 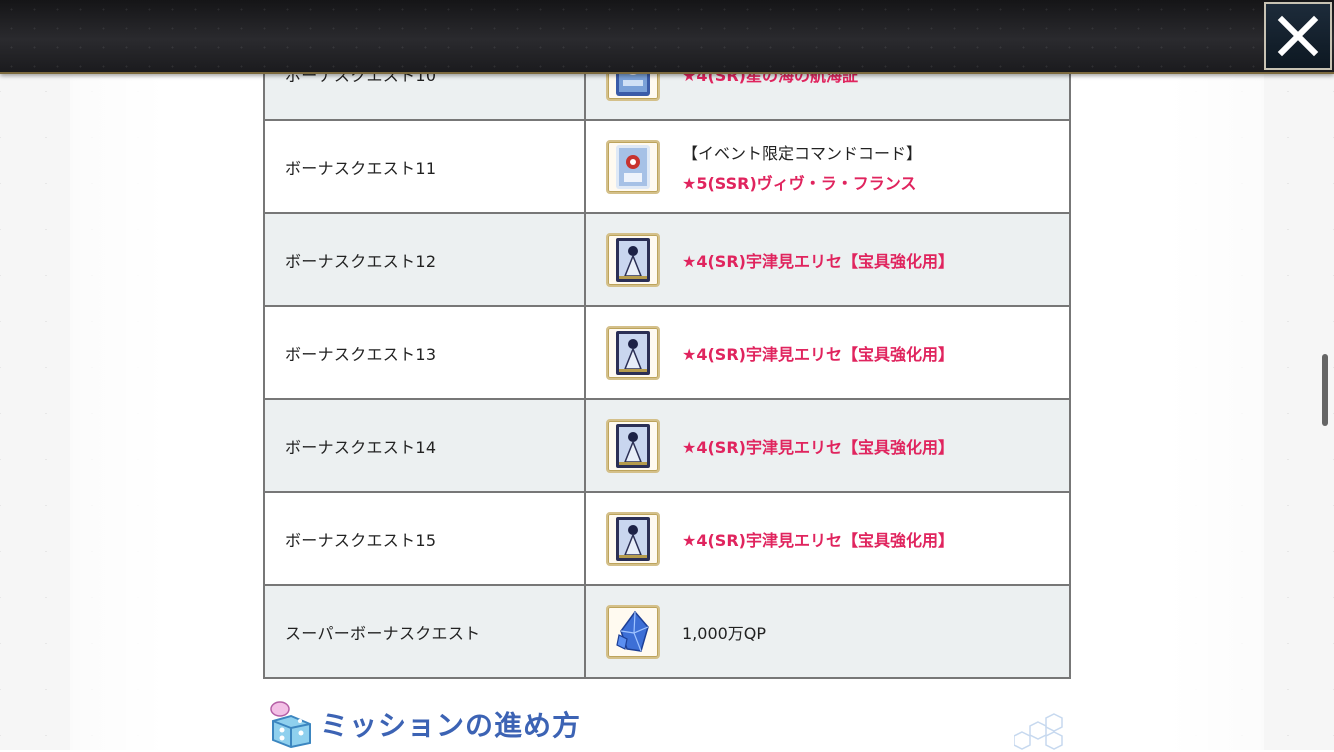 I want to click on scrollbar, so click(x=1325, y=390).